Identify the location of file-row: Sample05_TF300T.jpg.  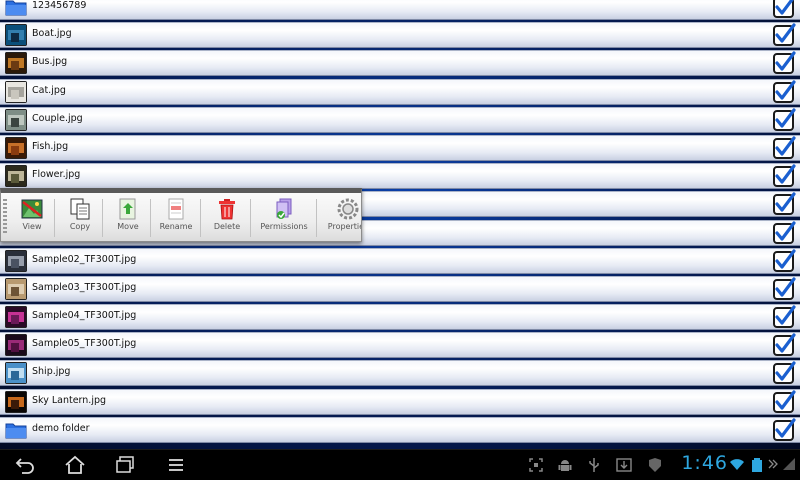
(400, 345).